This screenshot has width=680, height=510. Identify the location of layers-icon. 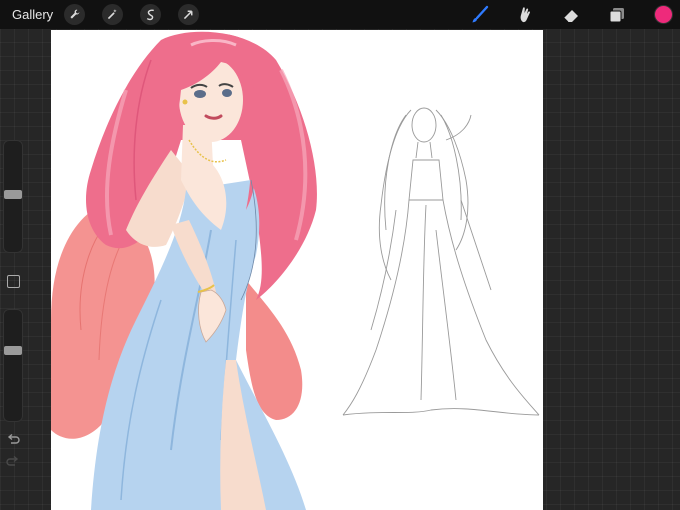
(616, 15).